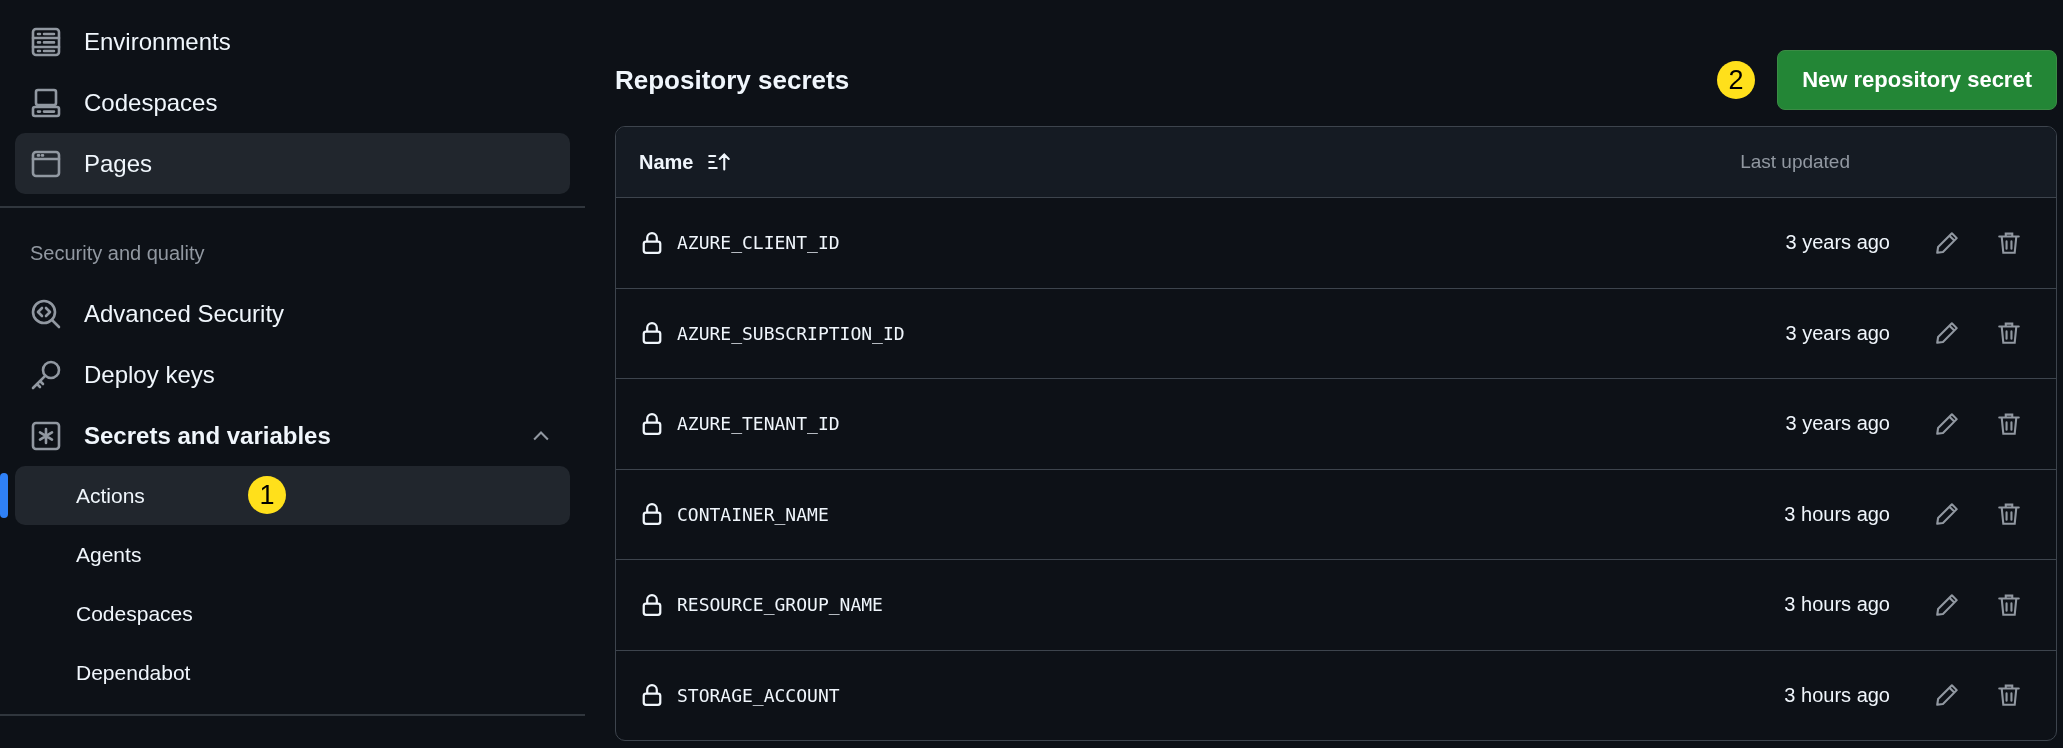 The width and height of the screenshot is (2063, 748). I want to click on secret-name: STORAGE_ACCOUNT, so click(758, 695).